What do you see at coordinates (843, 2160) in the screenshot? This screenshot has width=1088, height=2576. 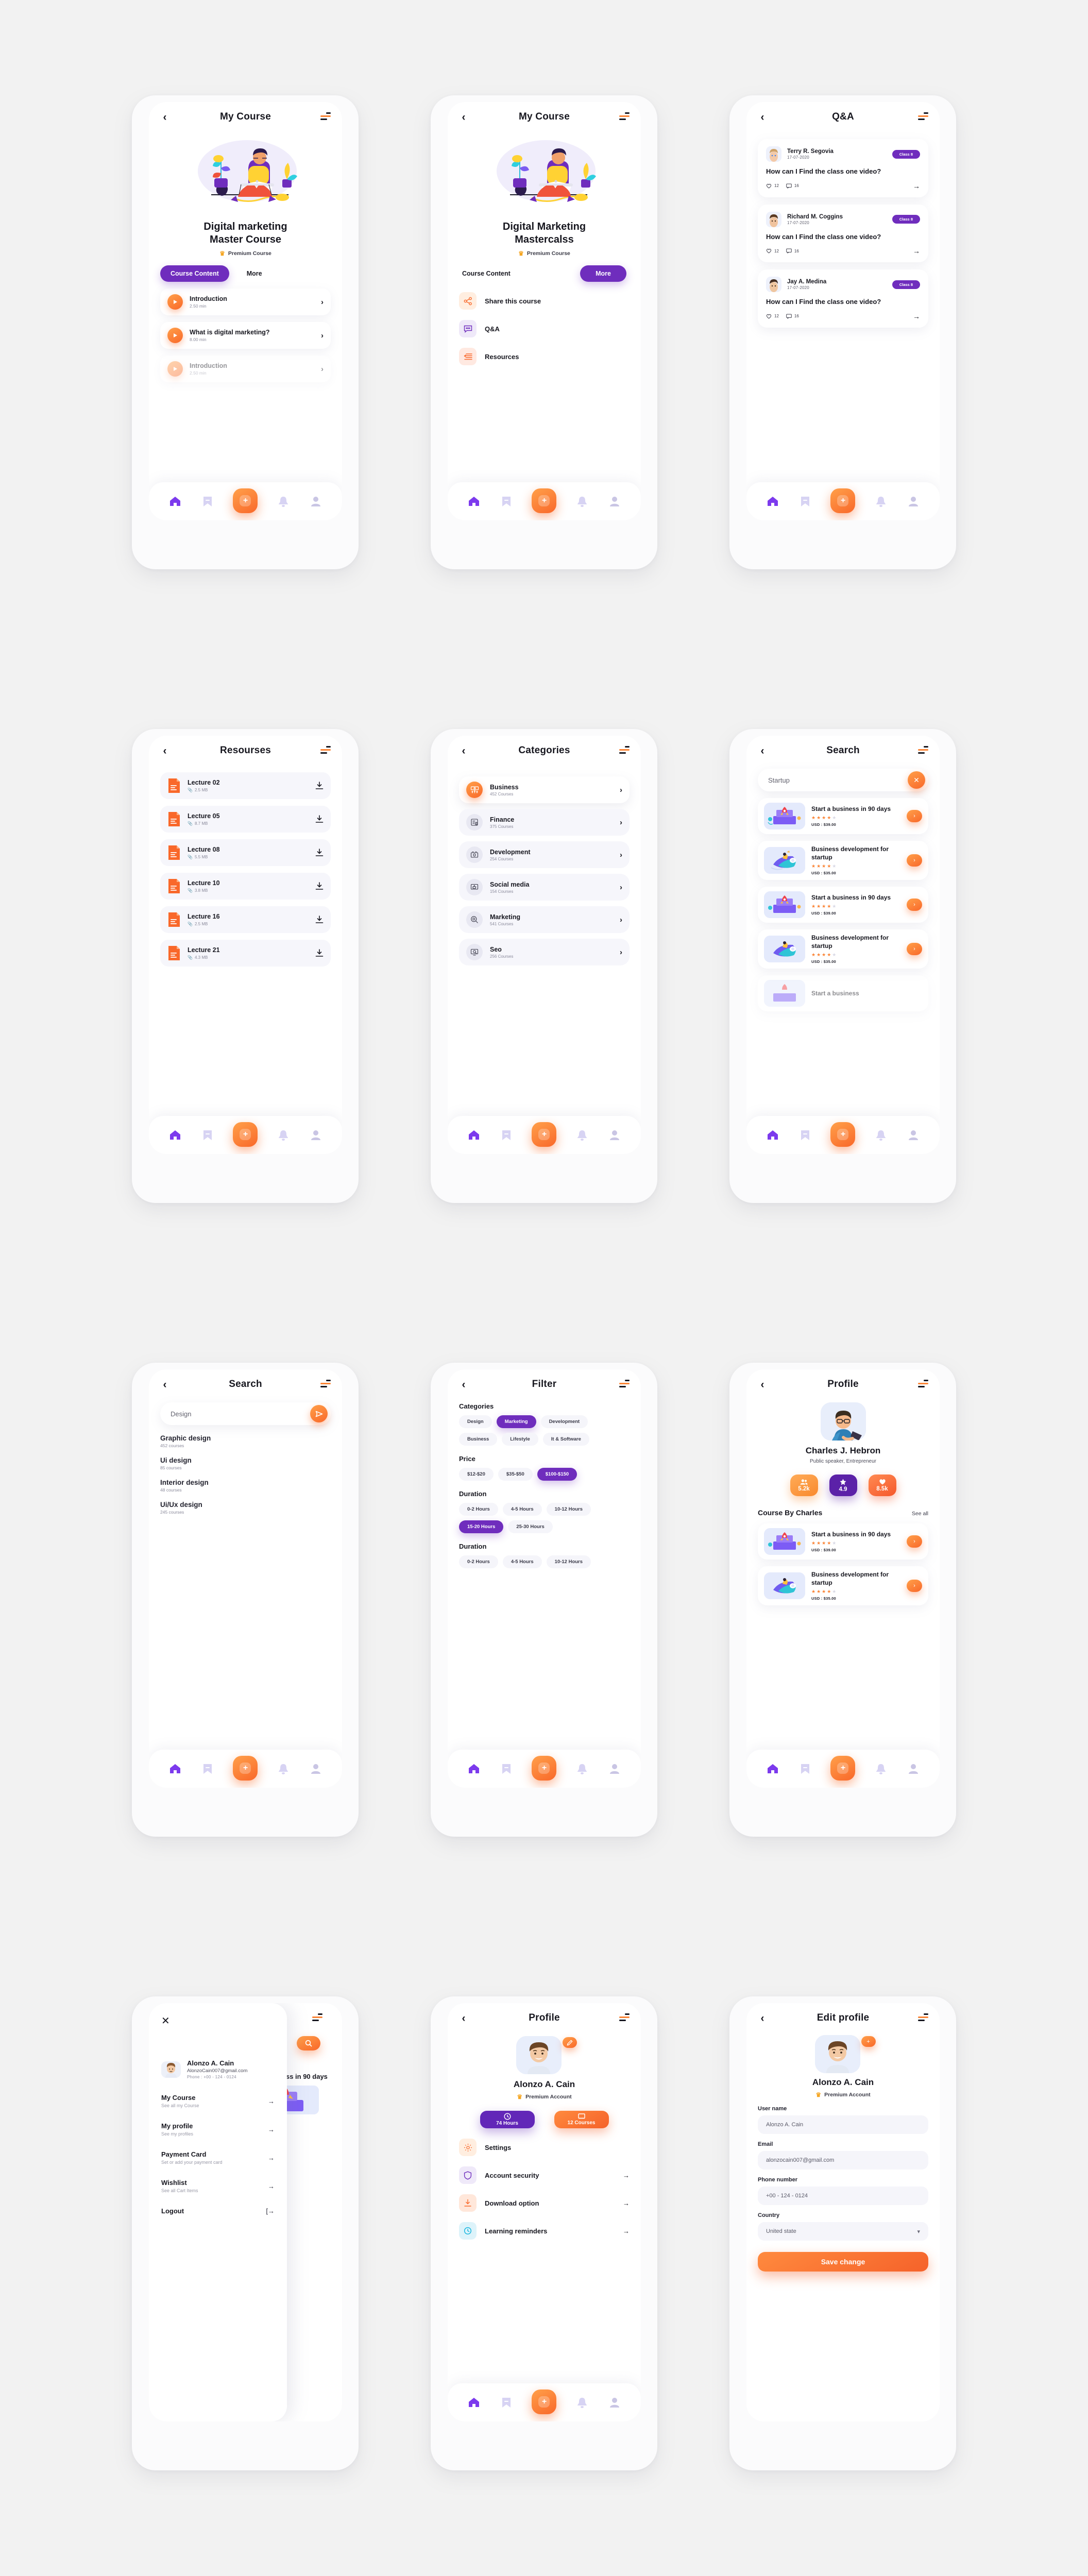 I see `email-field: alonzocain007@gmail.com` at bounding box center [843, 2160].